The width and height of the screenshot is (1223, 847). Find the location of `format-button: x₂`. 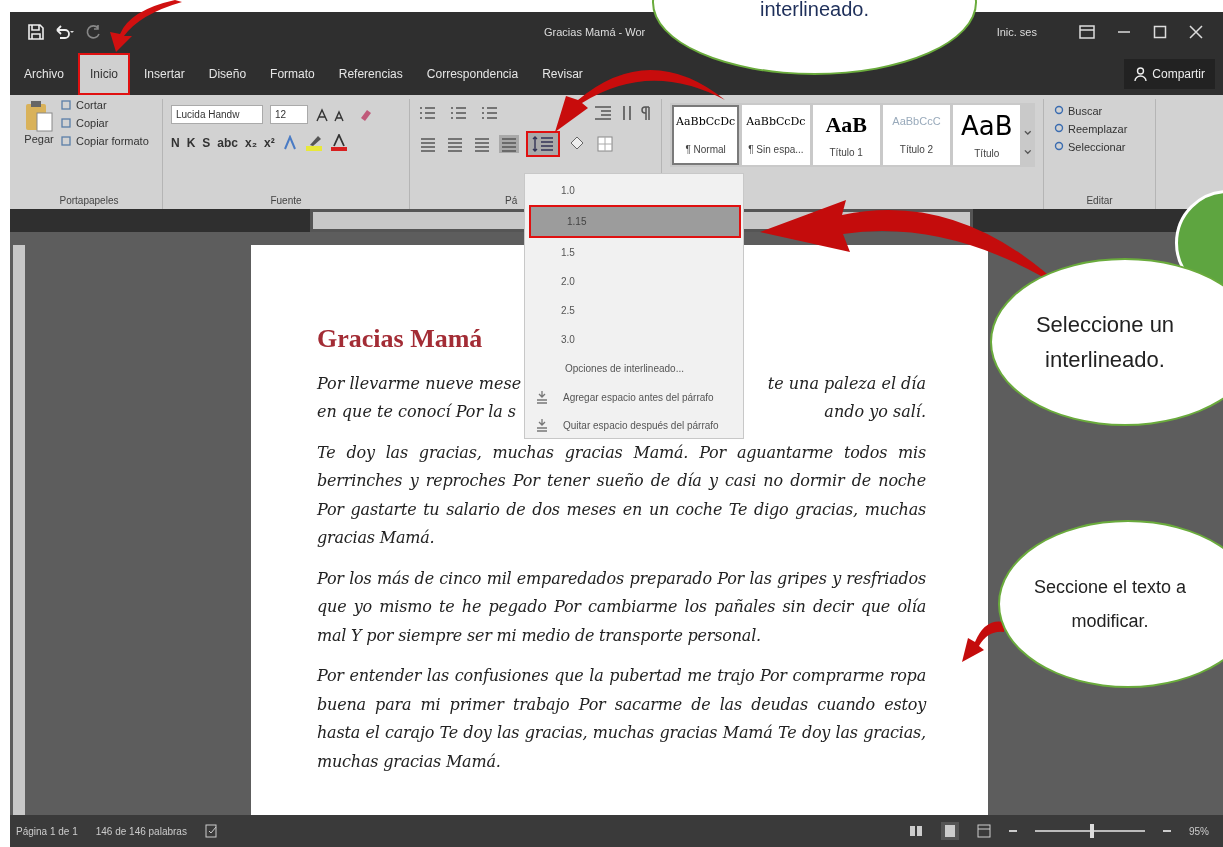

format-button: x₂ is located at coordinates (251, 143).